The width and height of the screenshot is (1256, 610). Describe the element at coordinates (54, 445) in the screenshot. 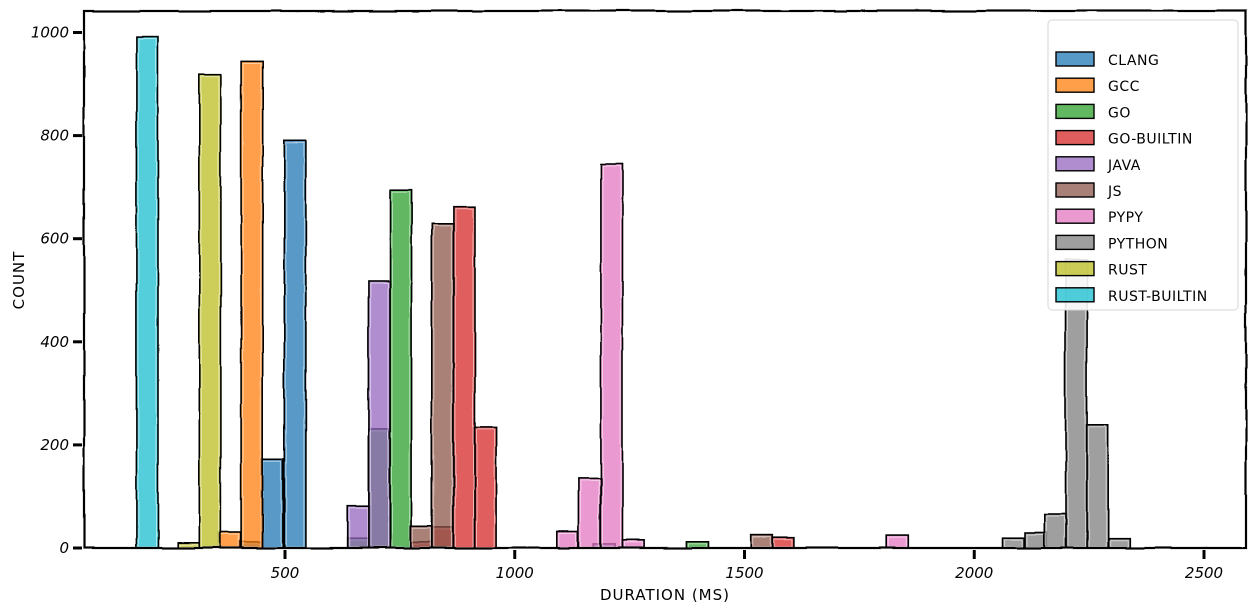

I see `y-tick-label: 200` at that location.